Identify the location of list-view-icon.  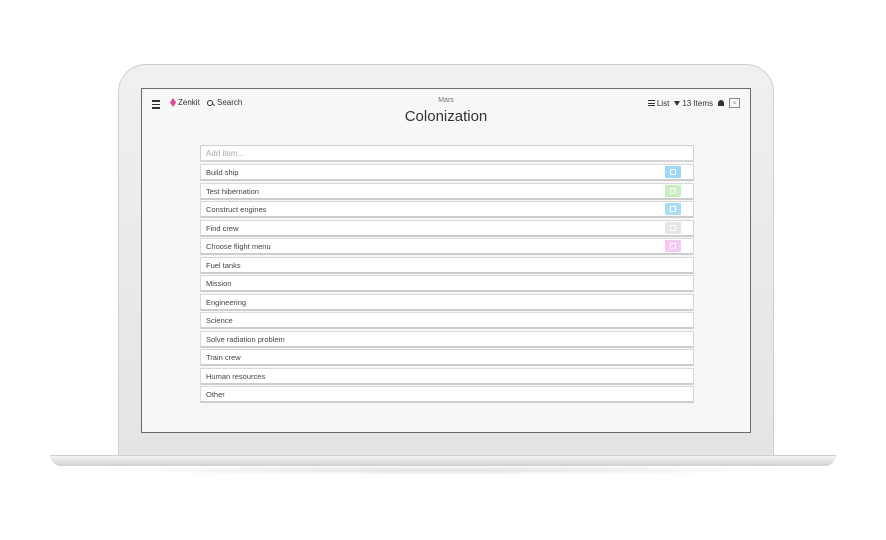
(651, 103).